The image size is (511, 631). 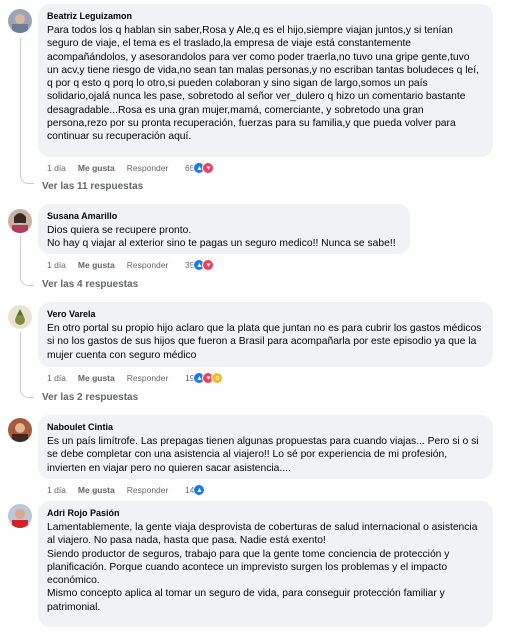 I want to click on reaction-summary: 14 ▲, so click(x=195, y=490).